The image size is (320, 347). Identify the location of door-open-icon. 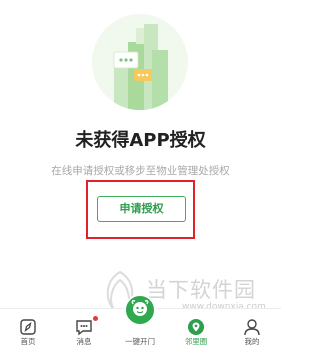
(140, 308).